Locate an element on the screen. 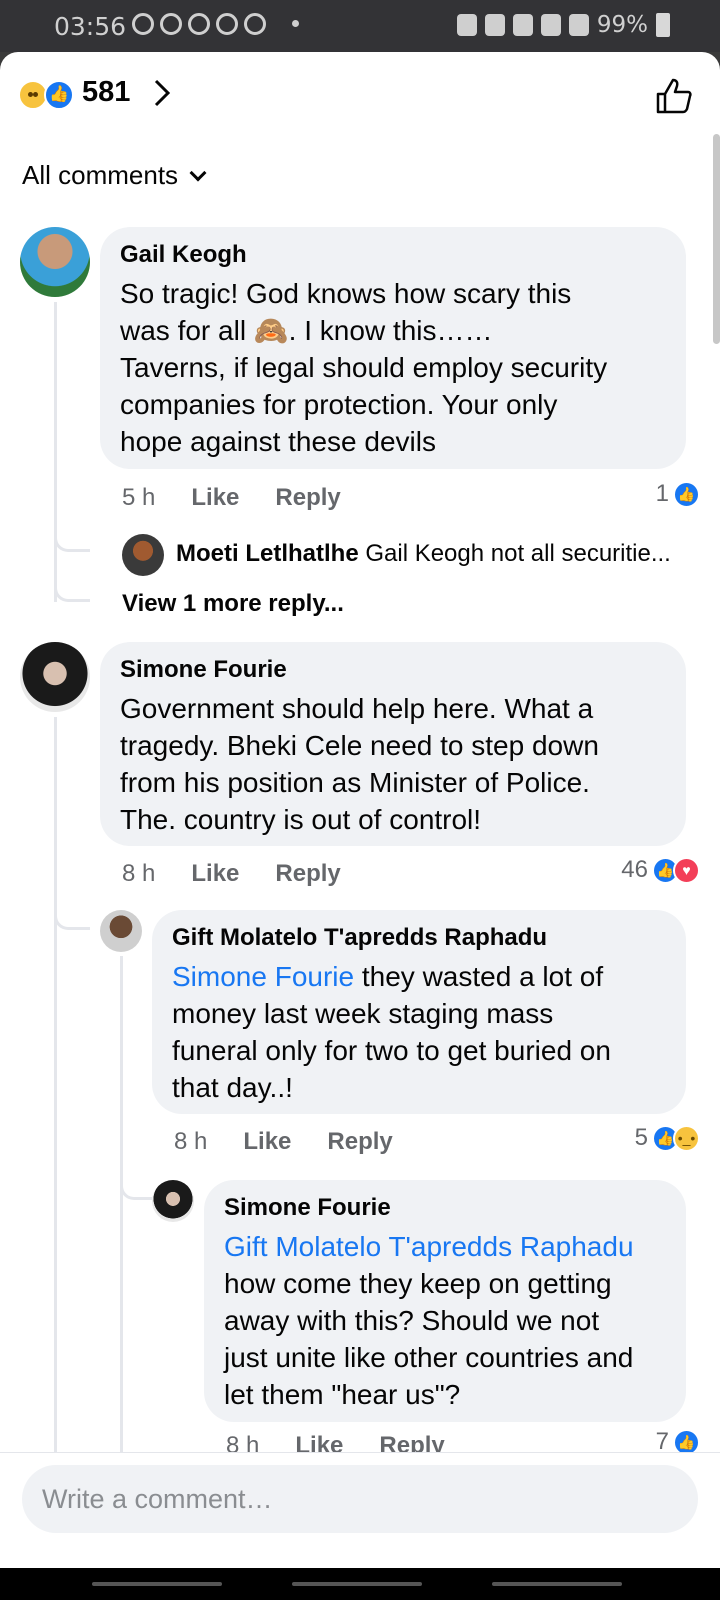  chevron-down-icon is located at coordinates (198, 172).